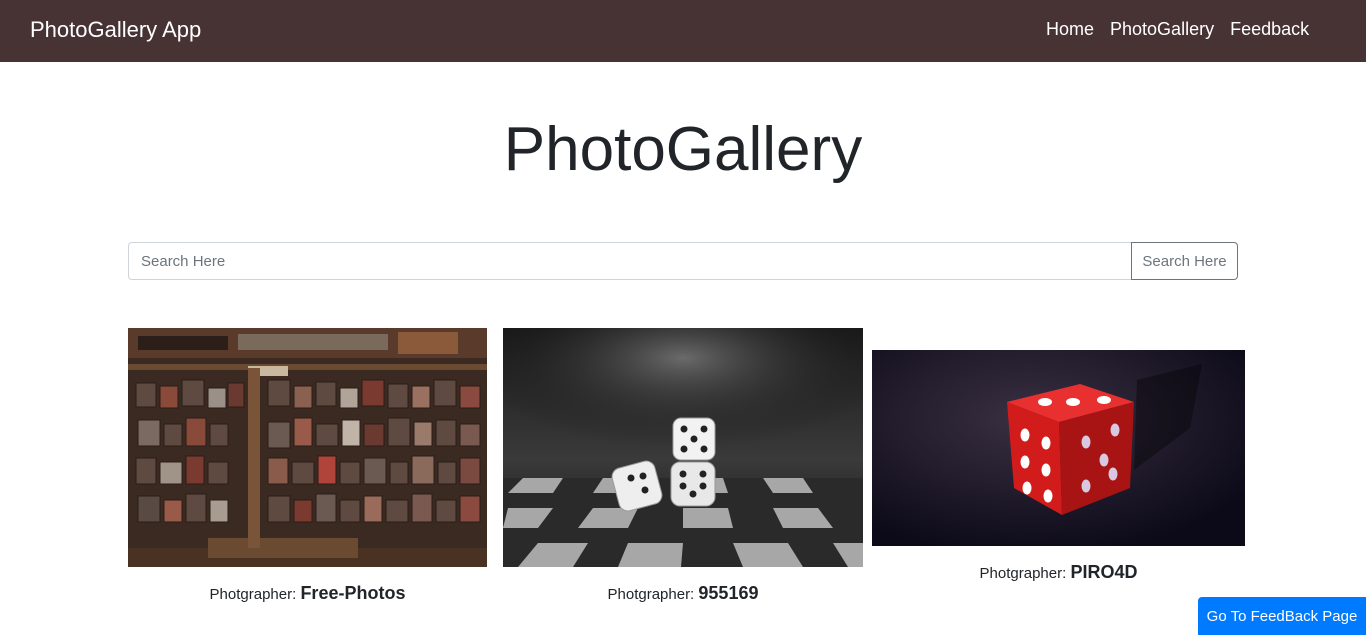  I want to click on nav-links: Home PhotoGallery Feedback, so click(1185, 29).